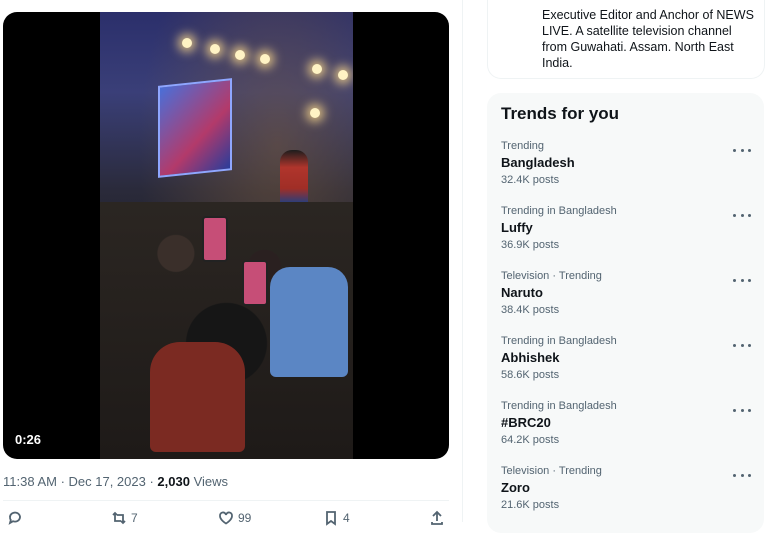 The height and width of the screenshot is (533, 768). Describe the element at coordinates (530, 375) in the screenshot. I see `trend-post-count: 58.6K posts` at that location.